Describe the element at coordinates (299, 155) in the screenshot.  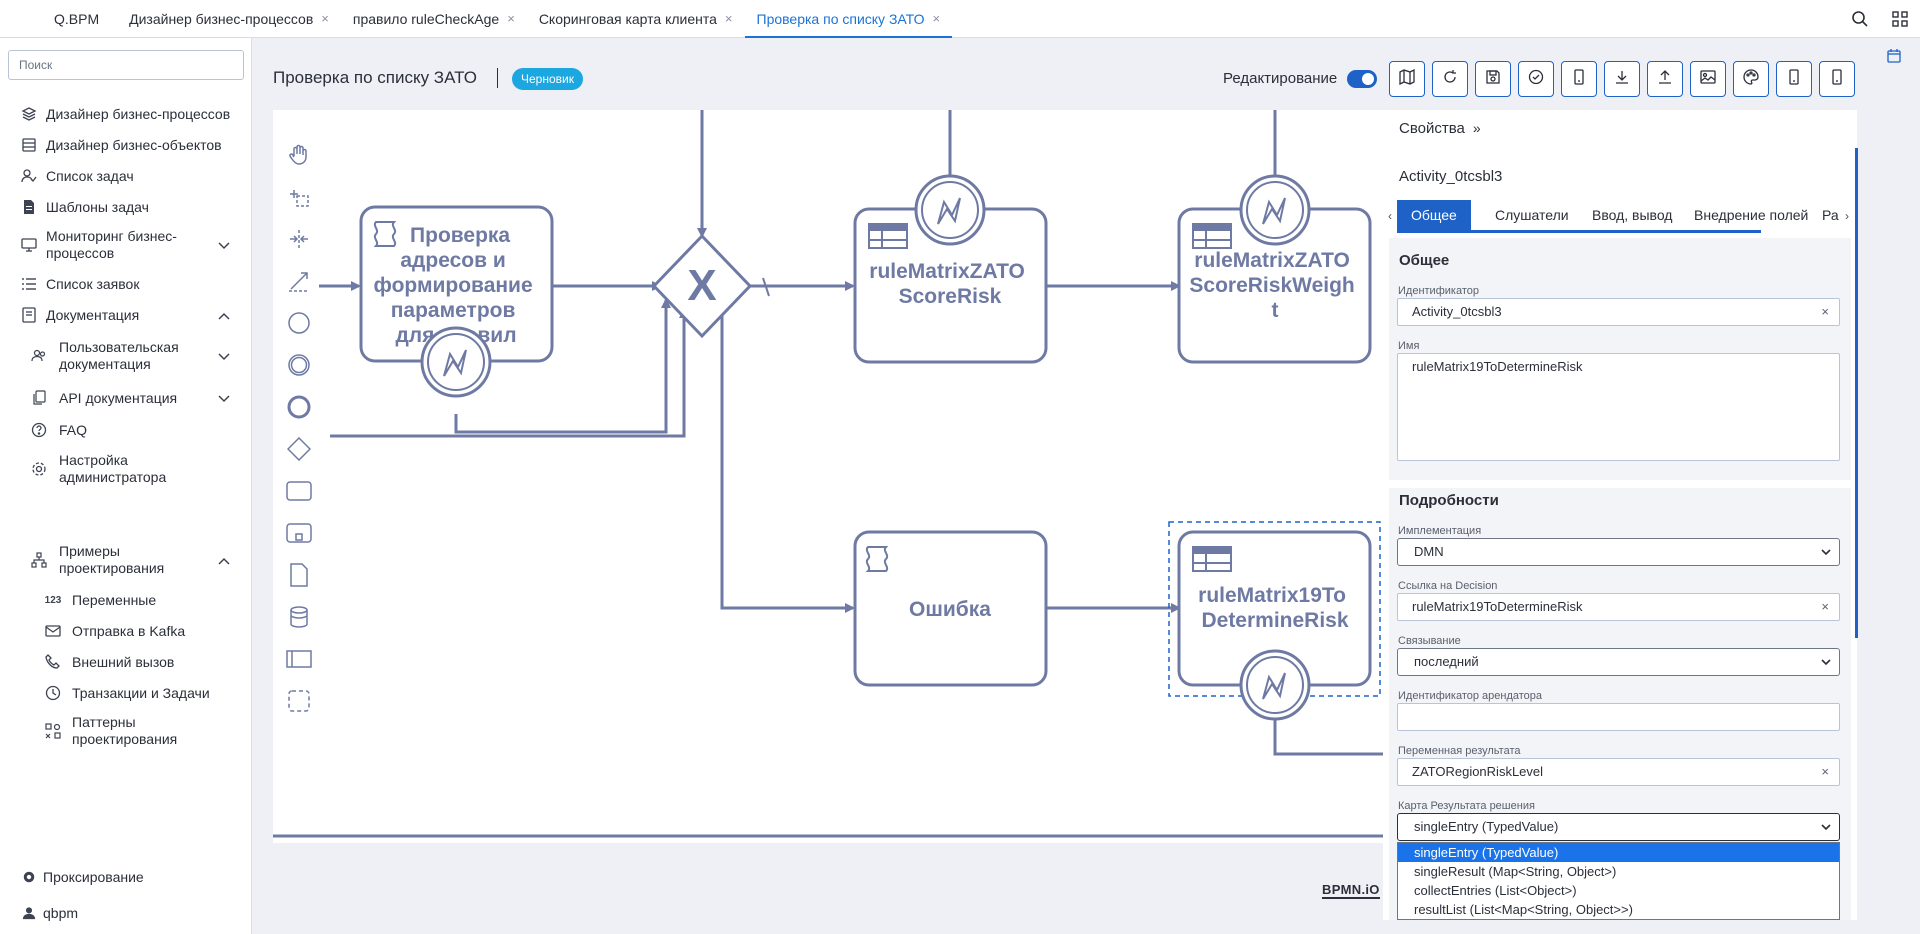
I see `hand-tool-icon` at that location.